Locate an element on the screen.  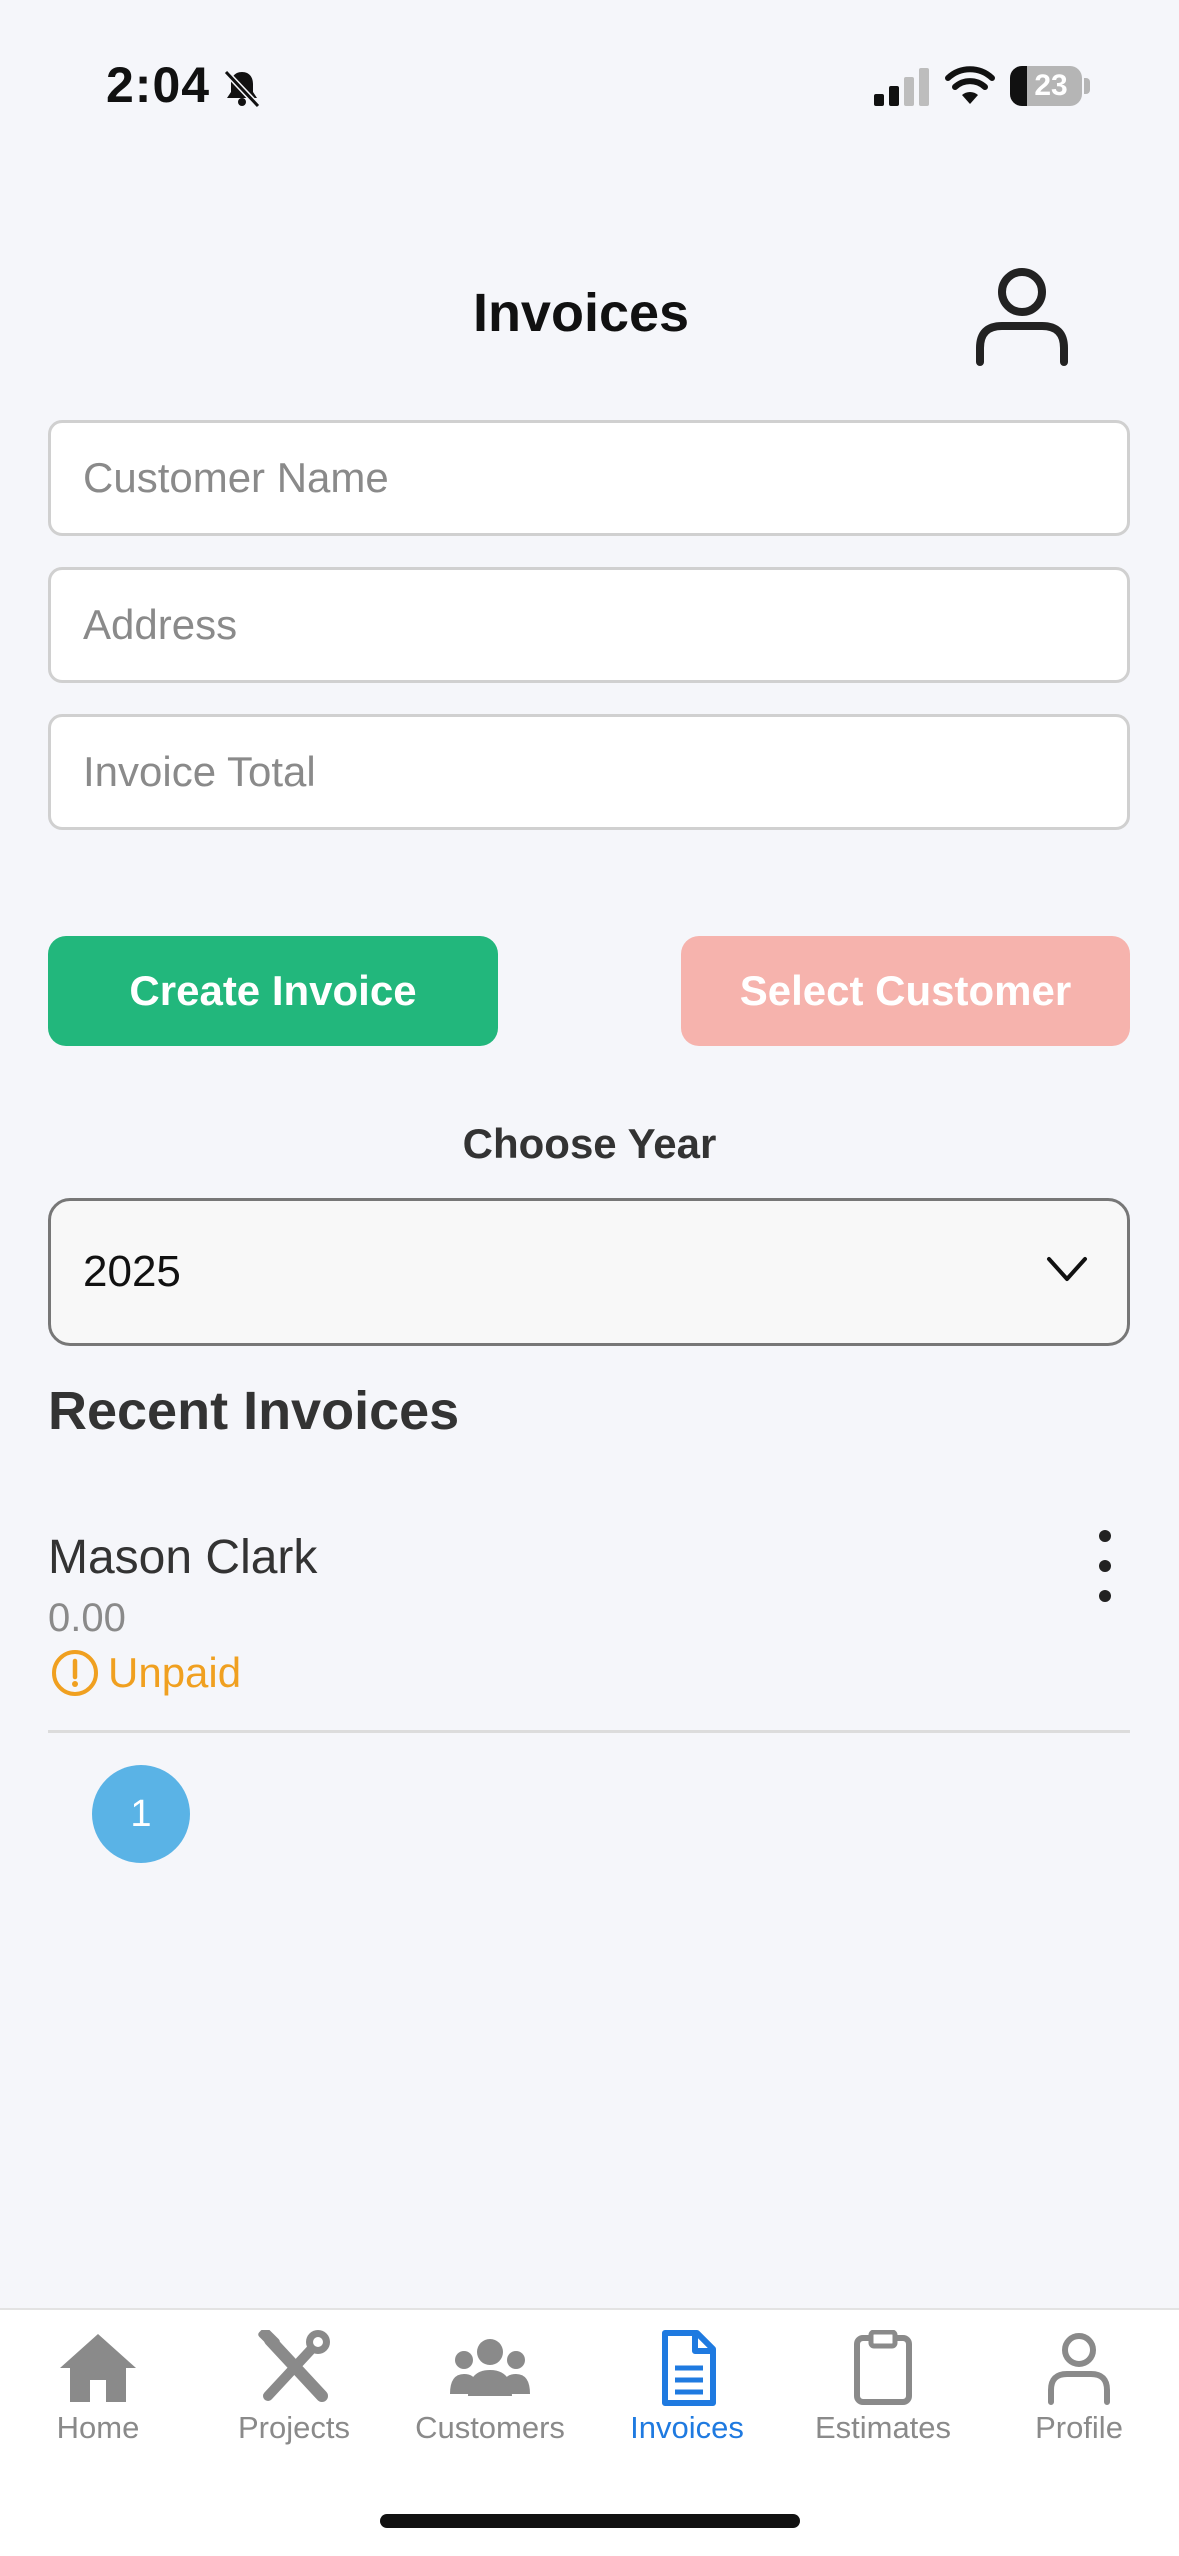
choose-year-label: Choose Year is located at coordinates (589, 1143).